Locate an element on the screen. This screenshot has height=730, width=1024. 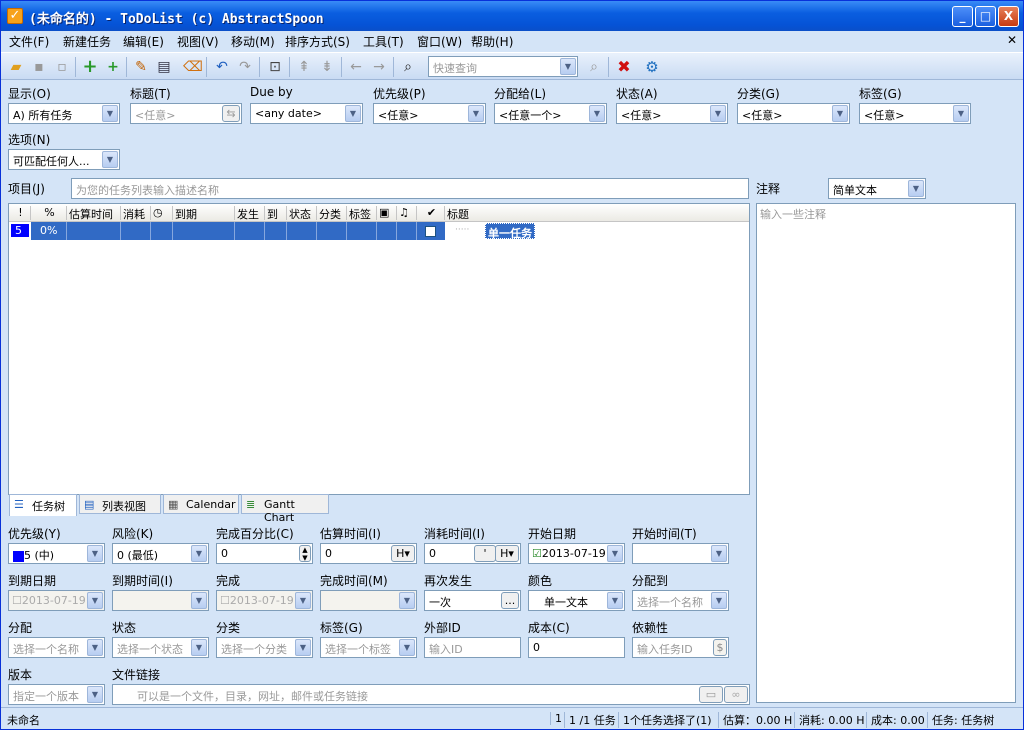
depends-input: 输入任务ID $ is located at coordinates (680, 647).